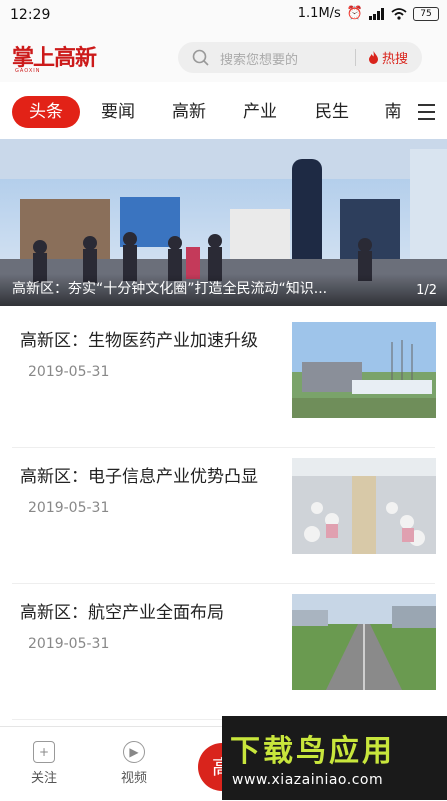 This screenshot has height=801, width=447. What do you see at coordinates (355, 57) in the screenshot?
I see `search-divider` at bounding box center [355, 57].